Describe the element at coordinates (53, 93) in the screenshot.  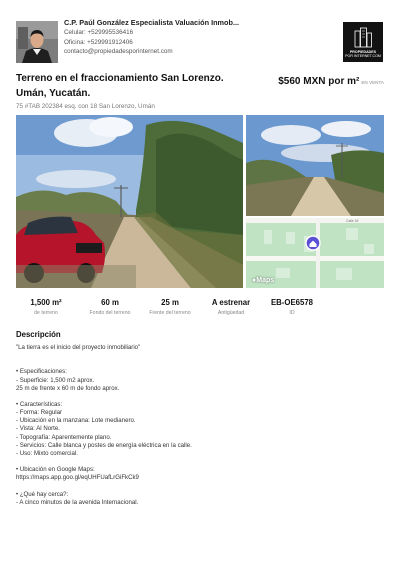
I see `listing-title-line-2: Umán, Yucatán.` at that location.